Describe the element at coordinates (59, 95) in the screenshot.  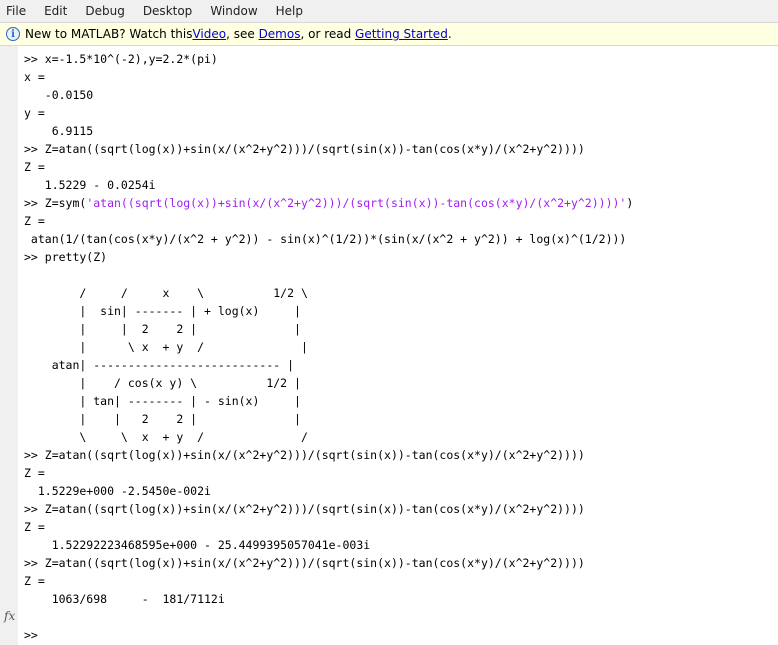
I see `console-line: -0.0150` at that location.